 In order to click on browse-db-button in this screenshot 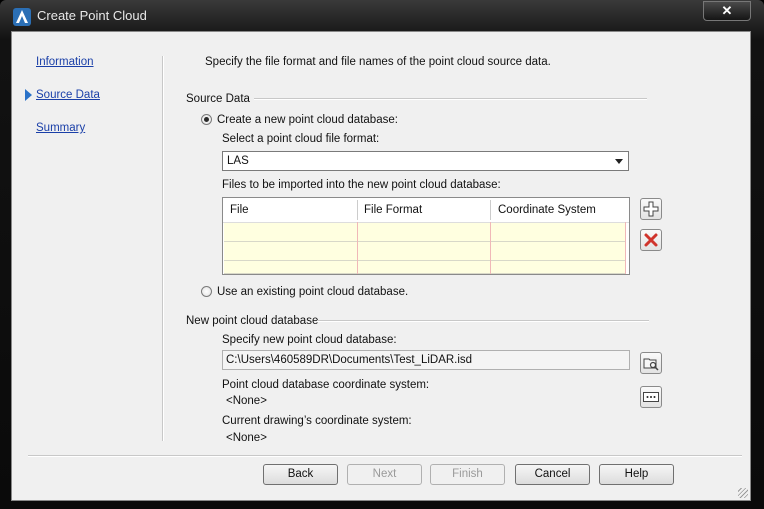, I will do `click(651, 363)`.